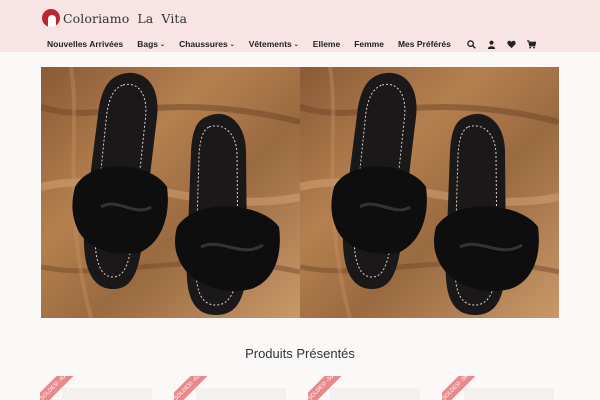  What do you see at coordinates (492, 44) in the screenshot?
I see `user-icon` at bounding box center [492, 44].